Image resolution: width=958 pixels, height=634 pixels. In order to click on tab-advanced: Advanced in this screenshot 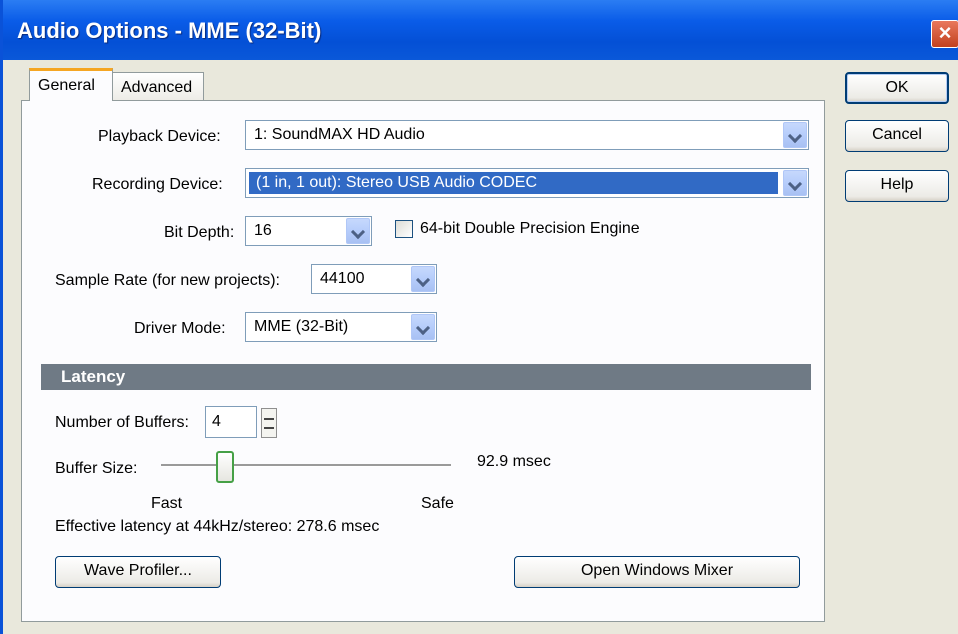, I will do `click(158, 87)`.